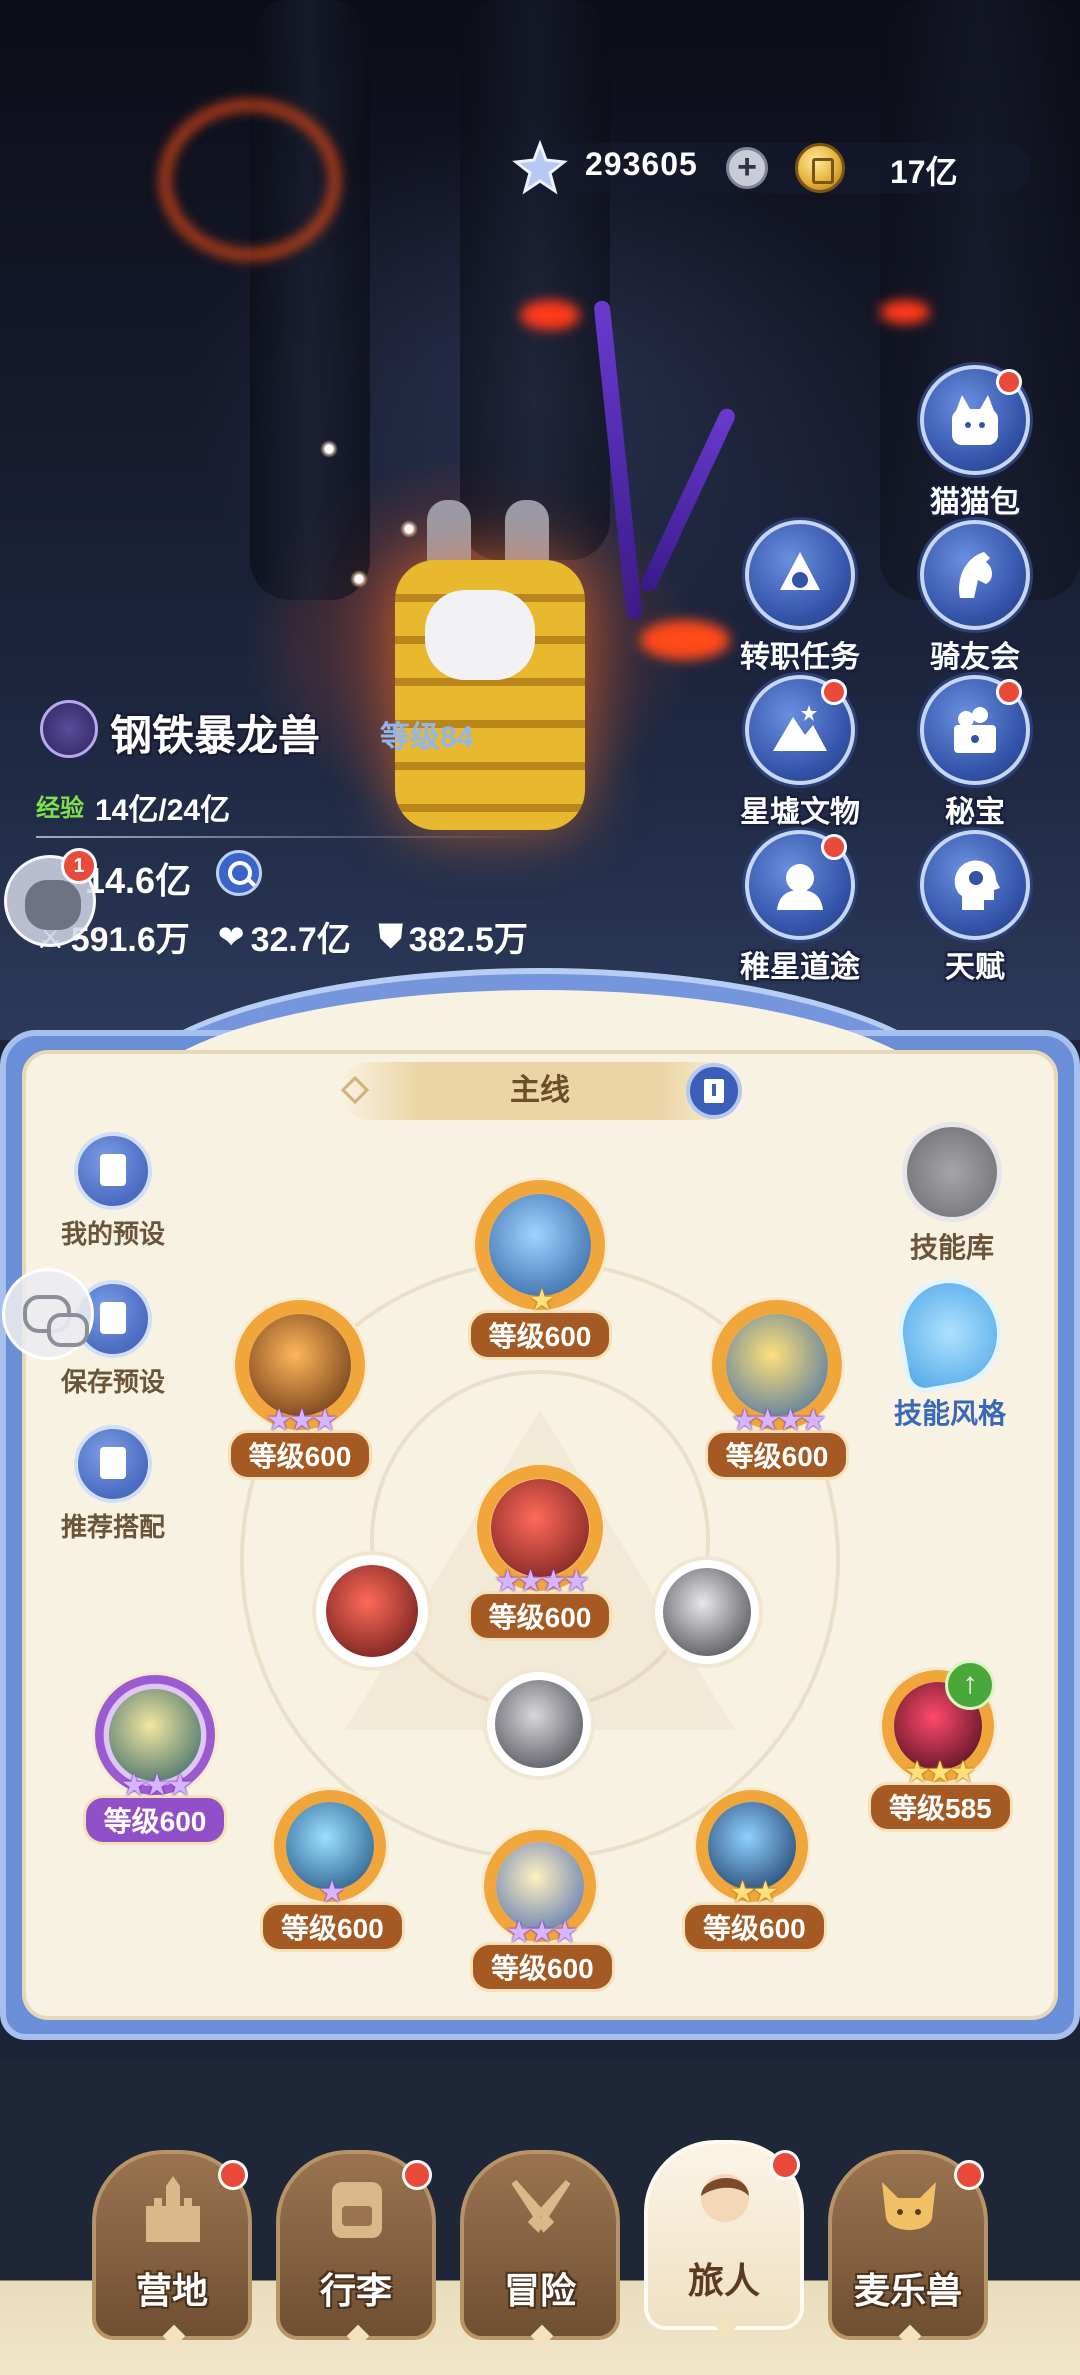 This screenshot has height=2375, width=1080. I want to click on star-path-label: 稚星道途, so click(800, 967).